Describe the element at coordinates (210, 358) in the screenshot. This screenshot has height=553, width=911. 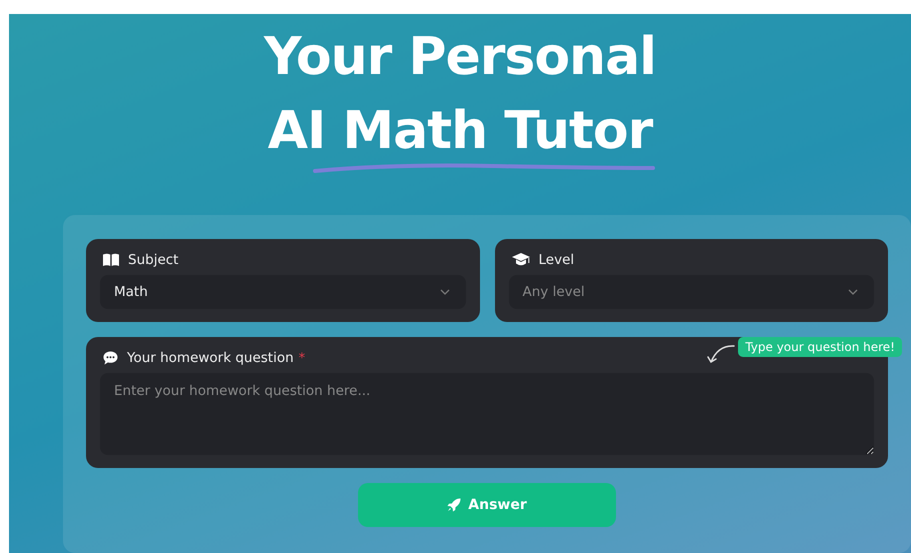
I see `field-label: Your homework question` at that location.